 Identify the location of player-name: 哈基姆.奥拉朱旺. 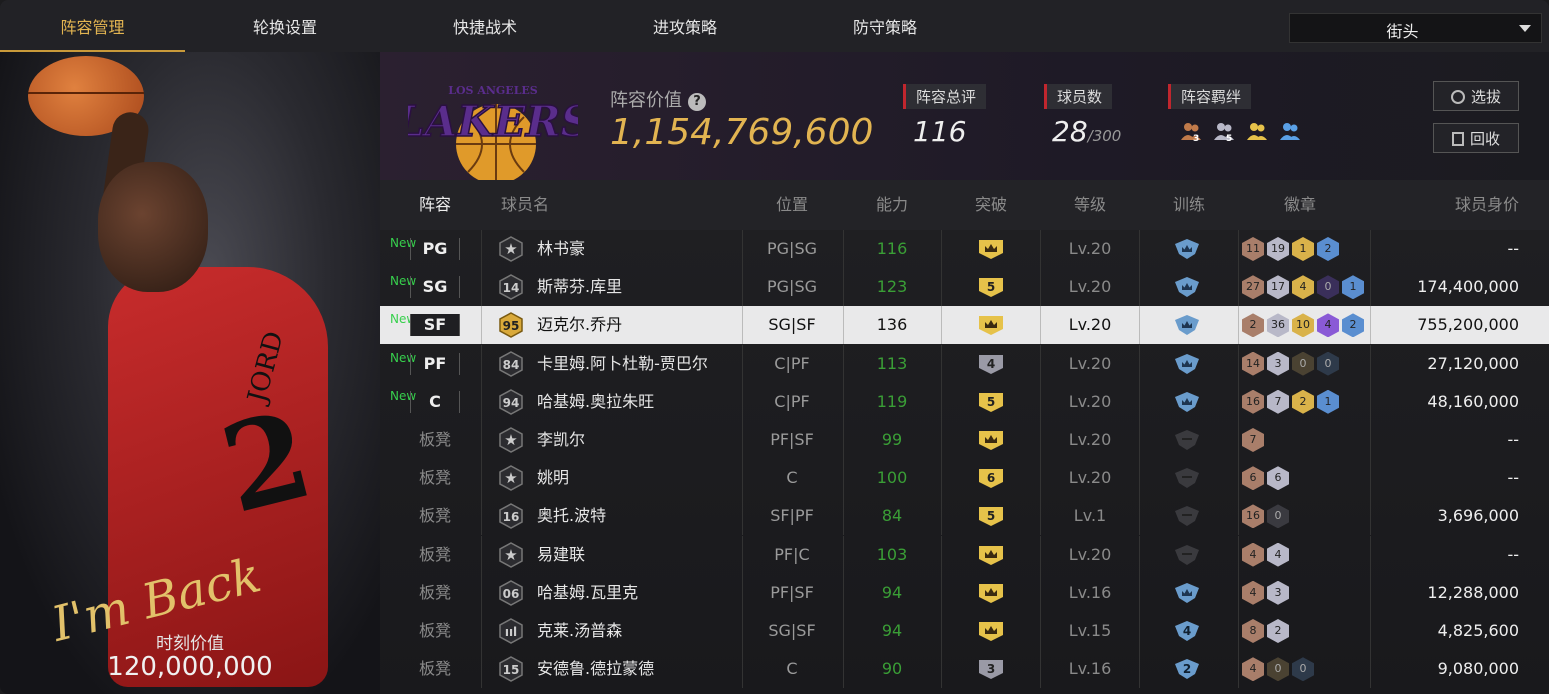
(595, 402).